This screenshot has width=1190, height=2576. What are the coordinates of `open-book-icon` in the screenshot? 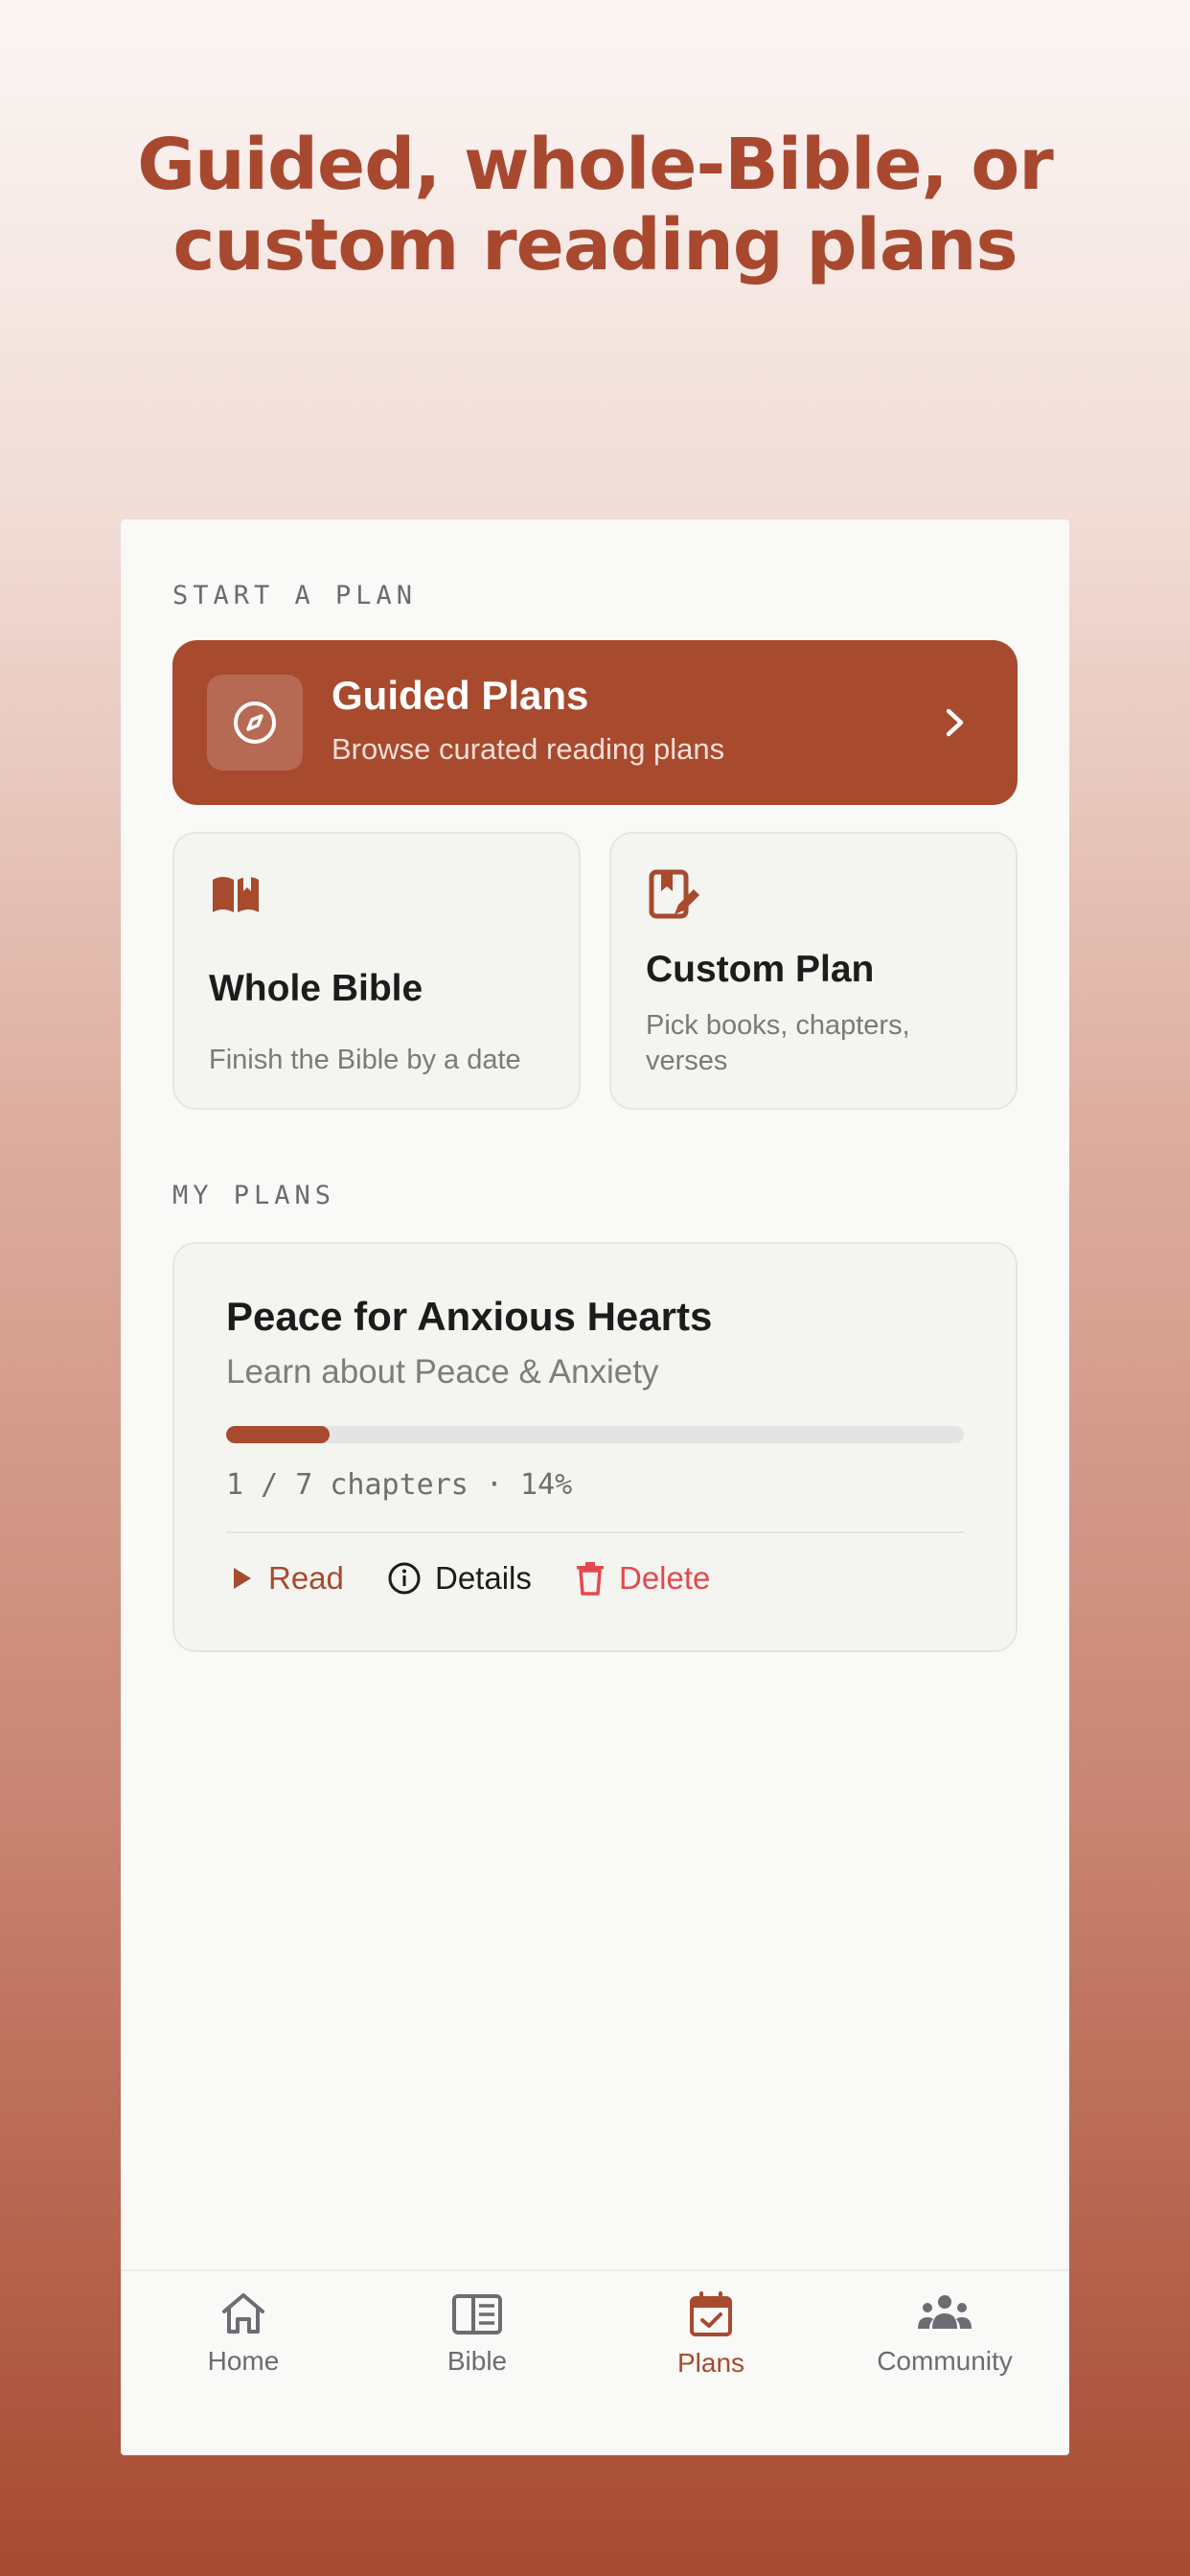 It's located at (236, 894).